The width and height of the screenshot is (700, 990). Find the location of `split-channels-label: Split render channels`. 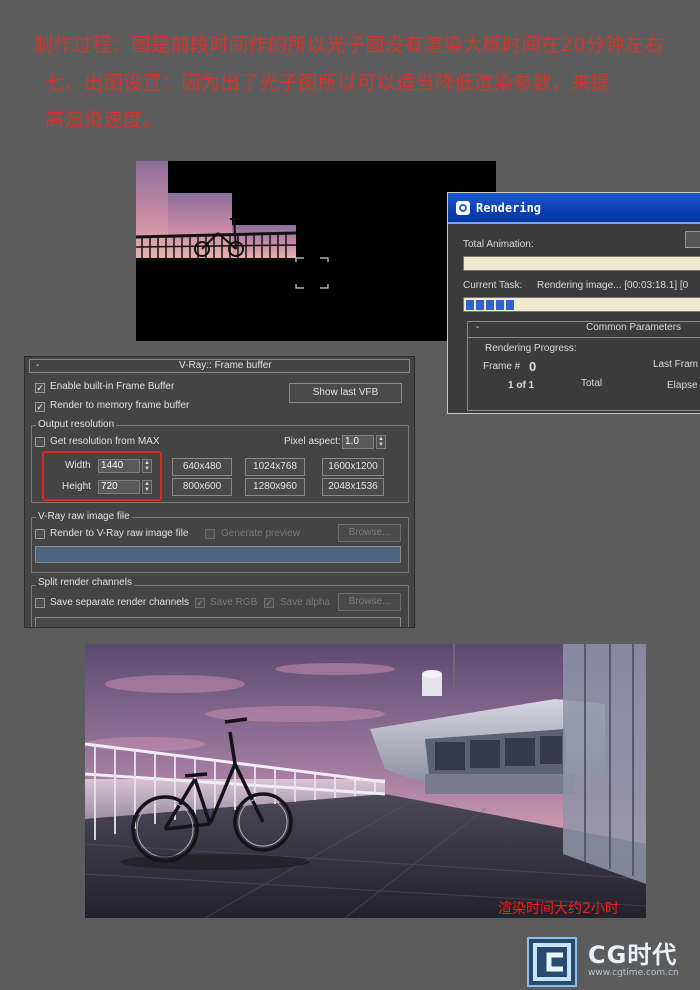

split-channels-label: Split render channels is located at coordinates (85, 582).